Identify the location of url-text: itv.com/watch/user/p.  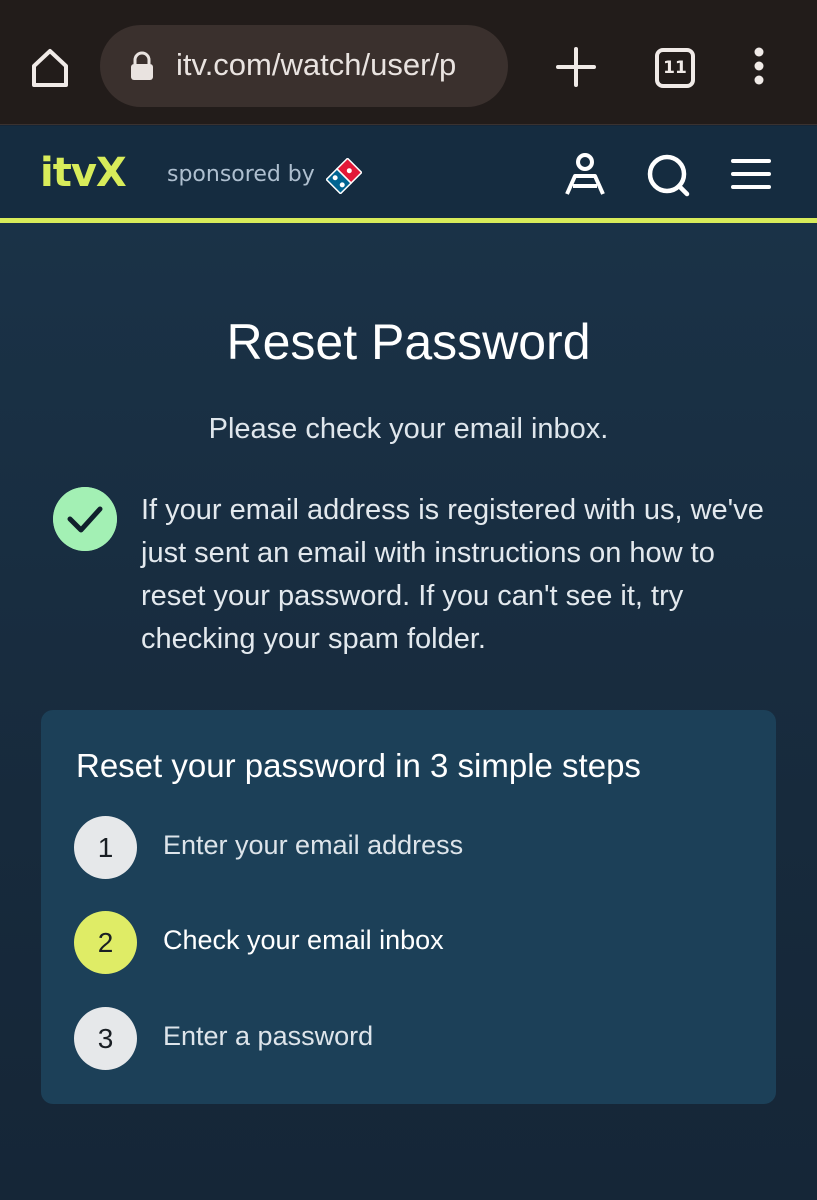
(316, 64).